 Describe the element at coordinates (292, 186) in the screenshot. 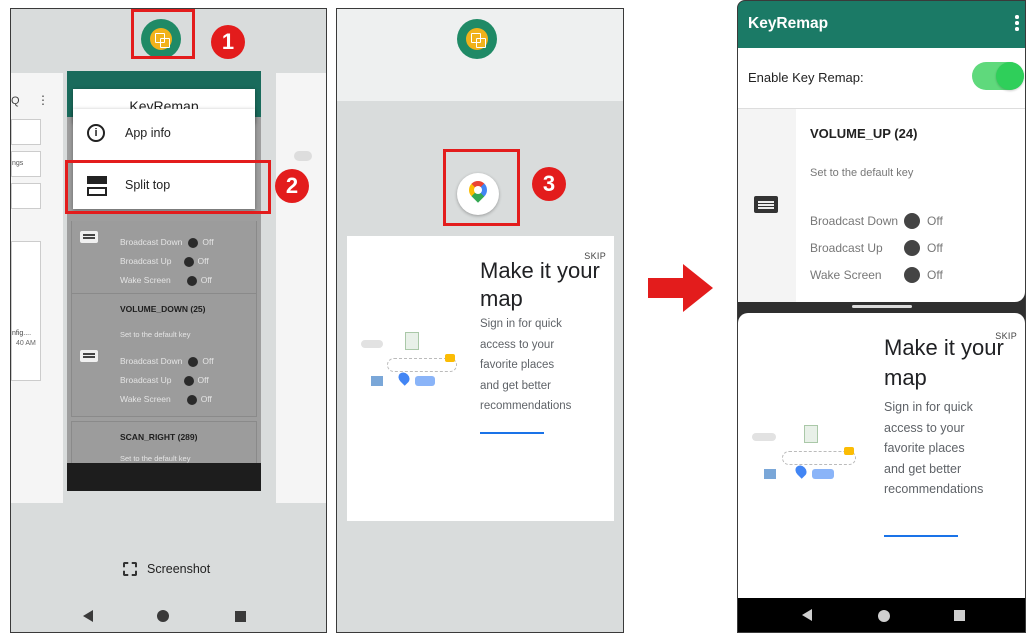

I see `step-badge-2: 2` at that location.